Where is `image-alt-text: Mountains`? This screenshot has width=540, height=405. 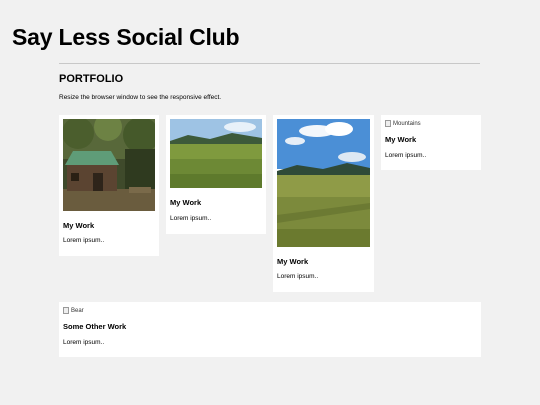
image-alt-text: Mountains is located at coordinates (407, 123).